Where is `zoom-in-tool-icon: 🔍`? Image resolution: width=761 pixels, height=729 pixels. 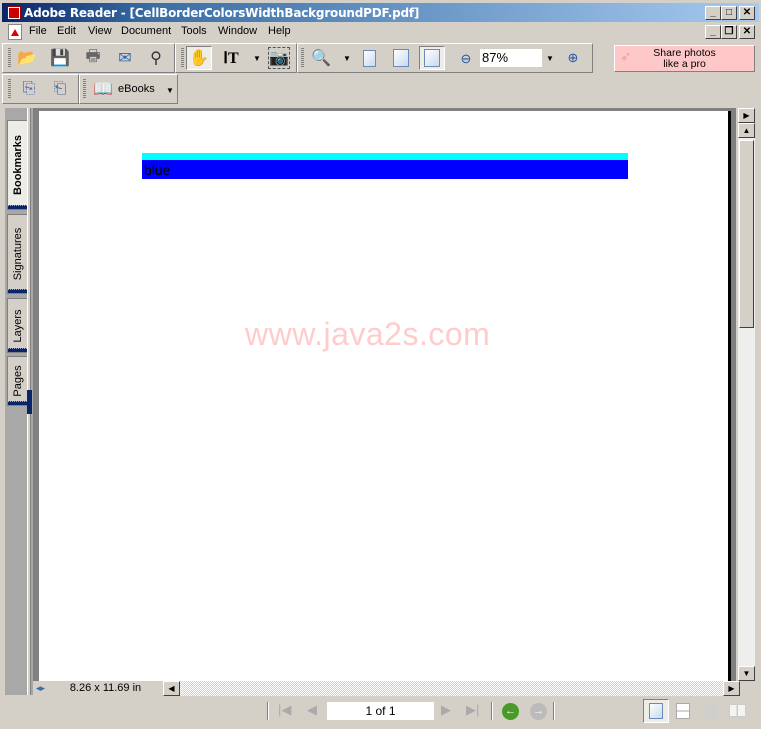
zoom-in-tool-icon: 🔍 is located at coordinates (321, 58).